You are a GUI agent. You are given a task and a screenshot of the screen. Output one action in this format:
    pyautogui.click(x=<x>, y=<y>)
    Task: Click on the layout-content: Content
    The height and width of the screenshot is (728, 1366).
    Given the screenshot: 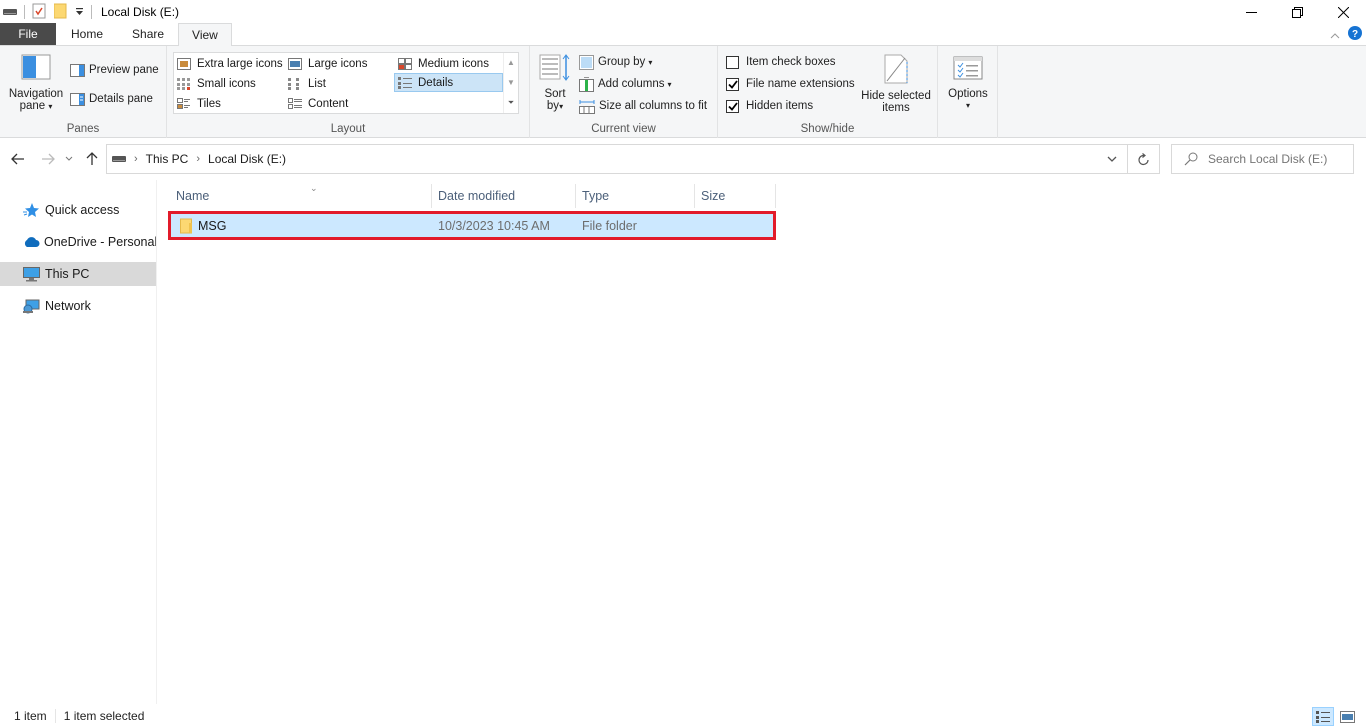 What is the action you would take?
    pyautogui.click(x=316, y=103)
    